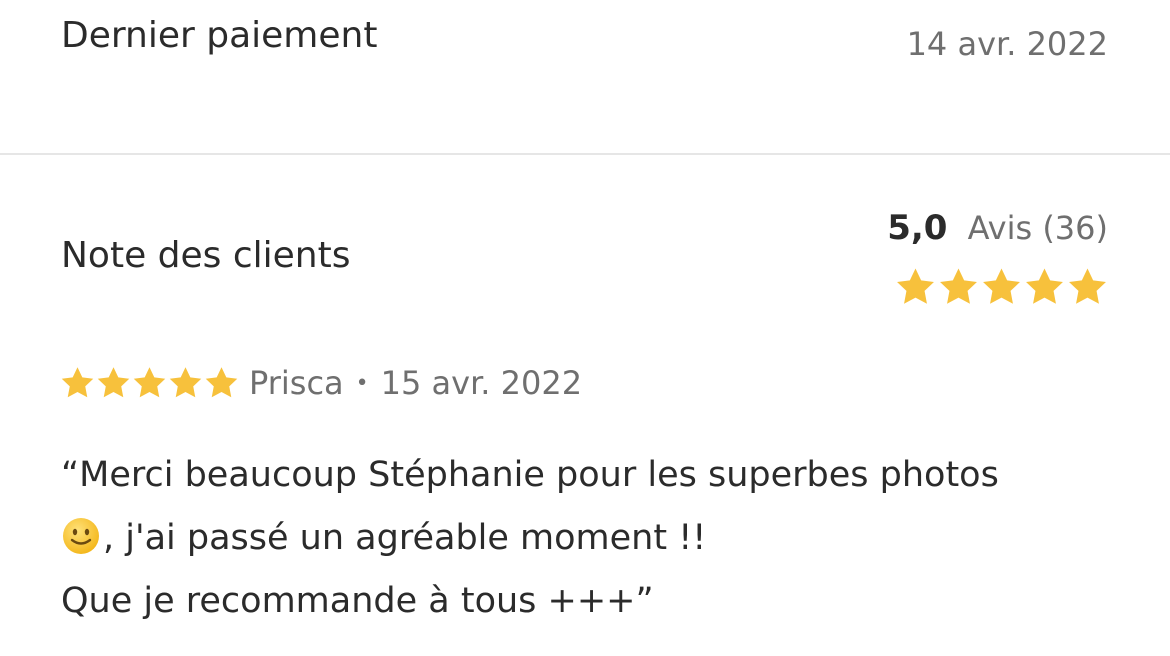  Describe the element at coordinates (81, 534) in the screenshot. I see `slightly-smiling-face-icon` at that location.